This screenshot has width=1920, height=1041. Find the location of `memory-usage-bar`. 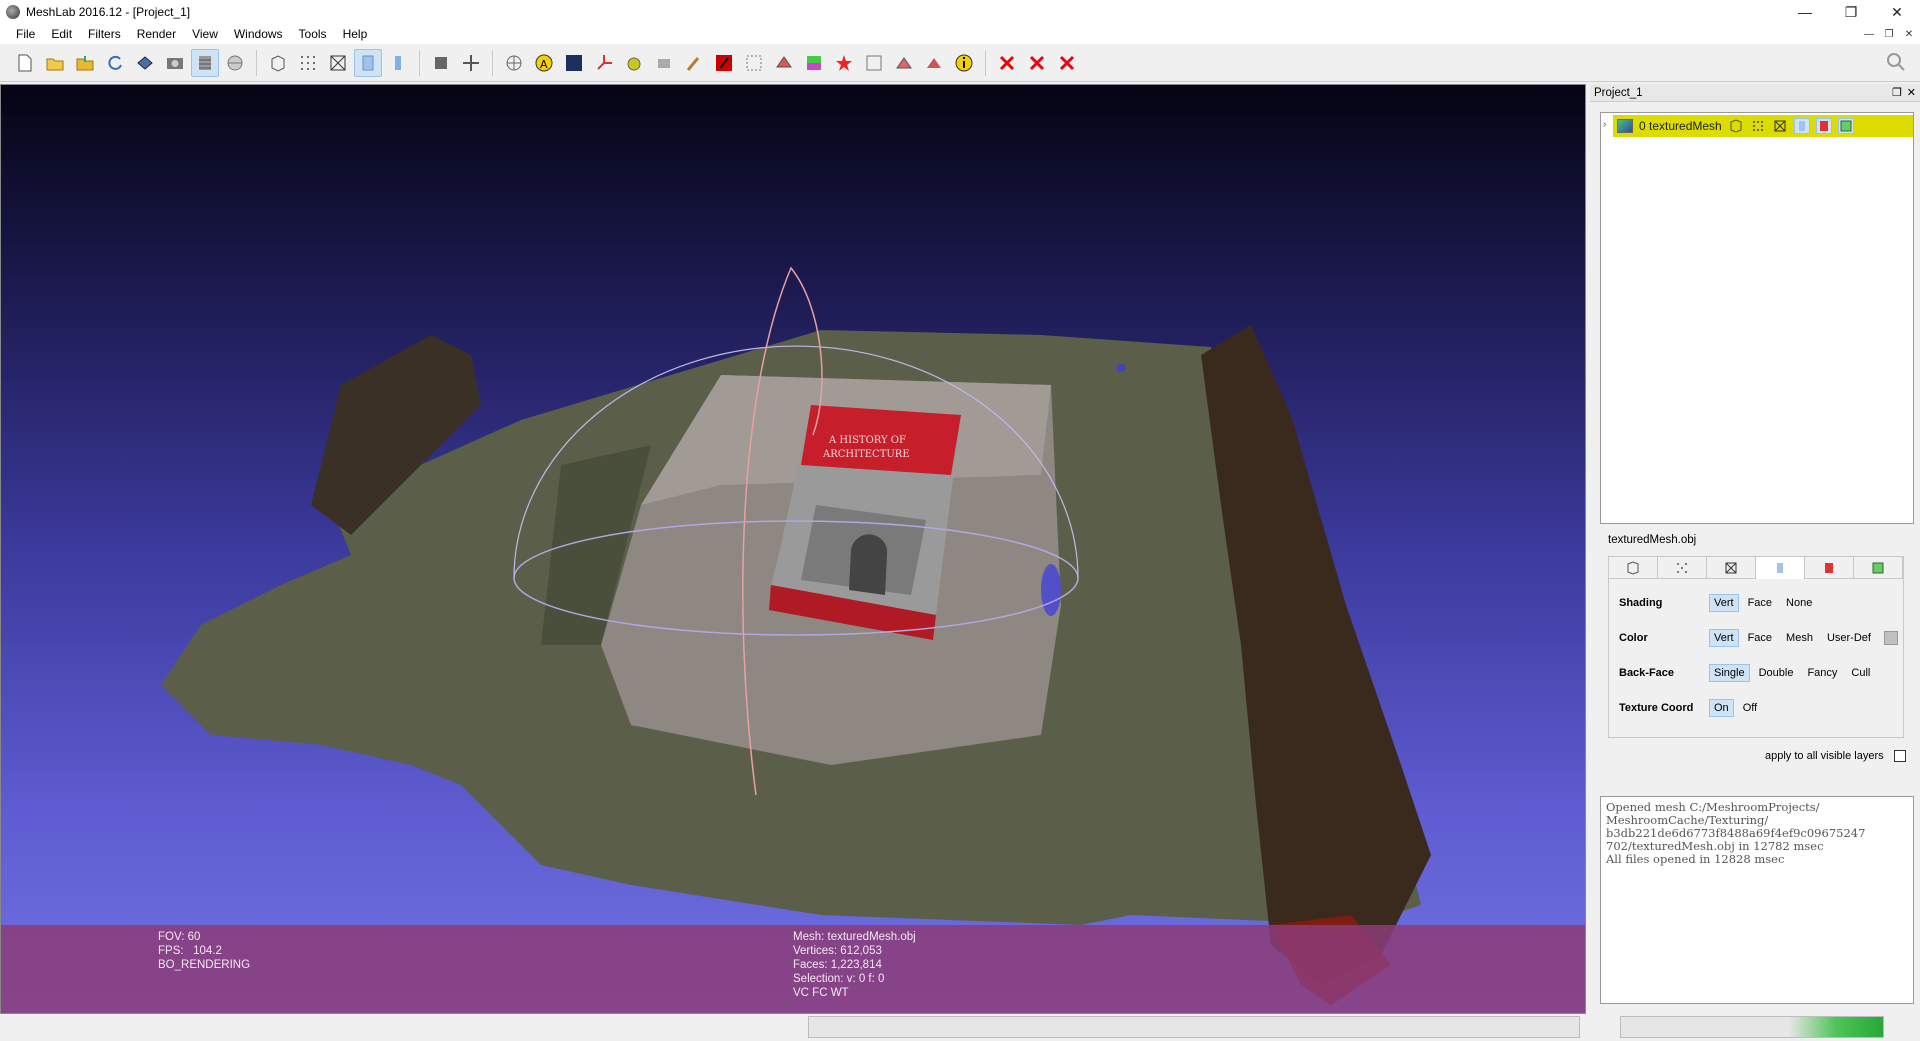

memory-usage-bar is located at coordinates (1752, 1027).